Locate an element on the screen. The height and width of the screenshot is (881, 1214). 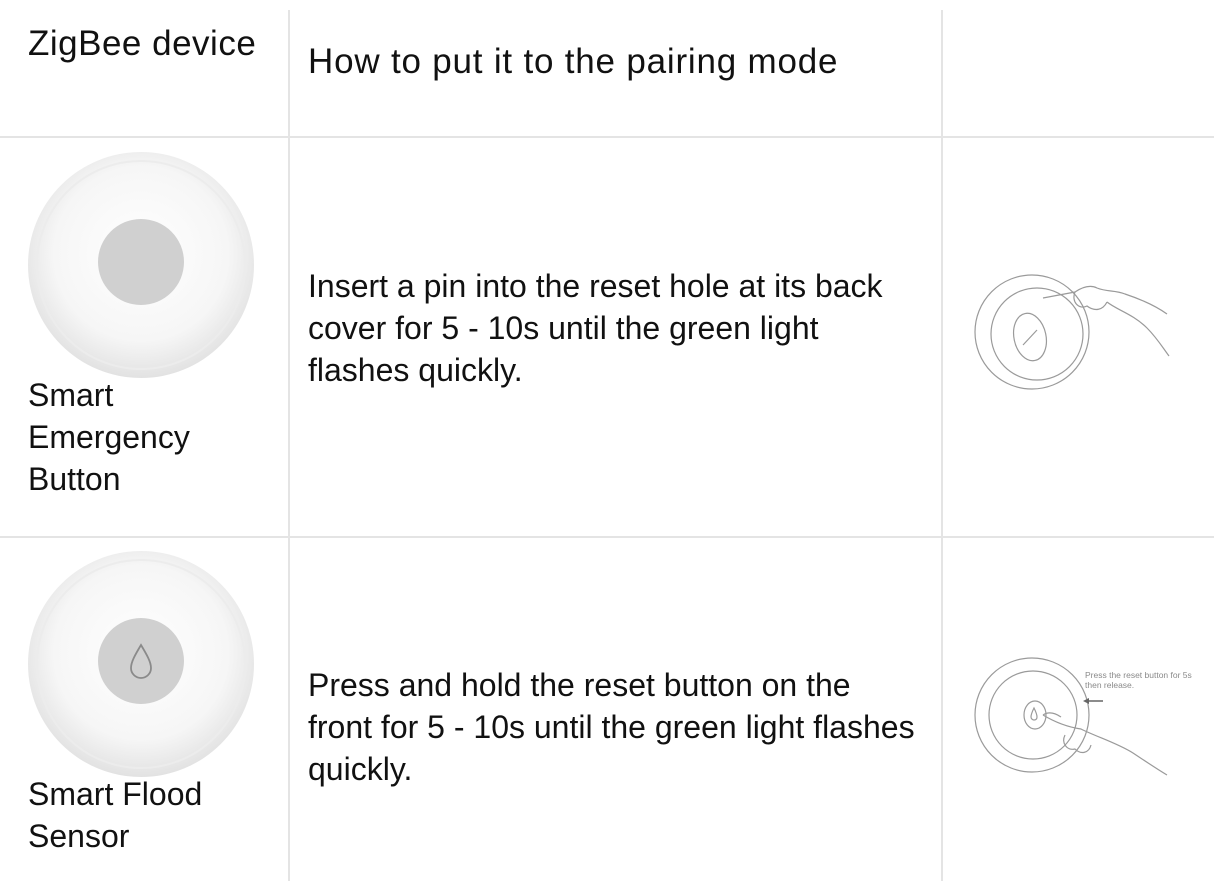
header-device: ZigBee device is located at coordinates (142, 43).